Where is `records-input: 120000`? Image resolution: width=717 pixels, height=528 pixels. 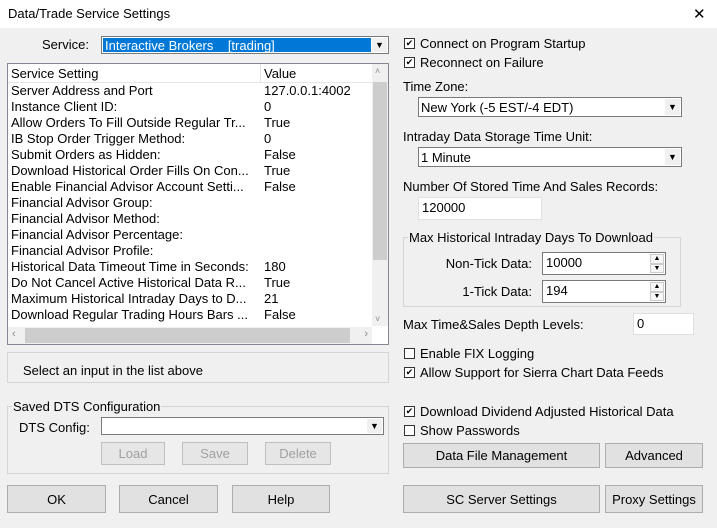
records-input: 120000 is located at coordinates (480, 208).